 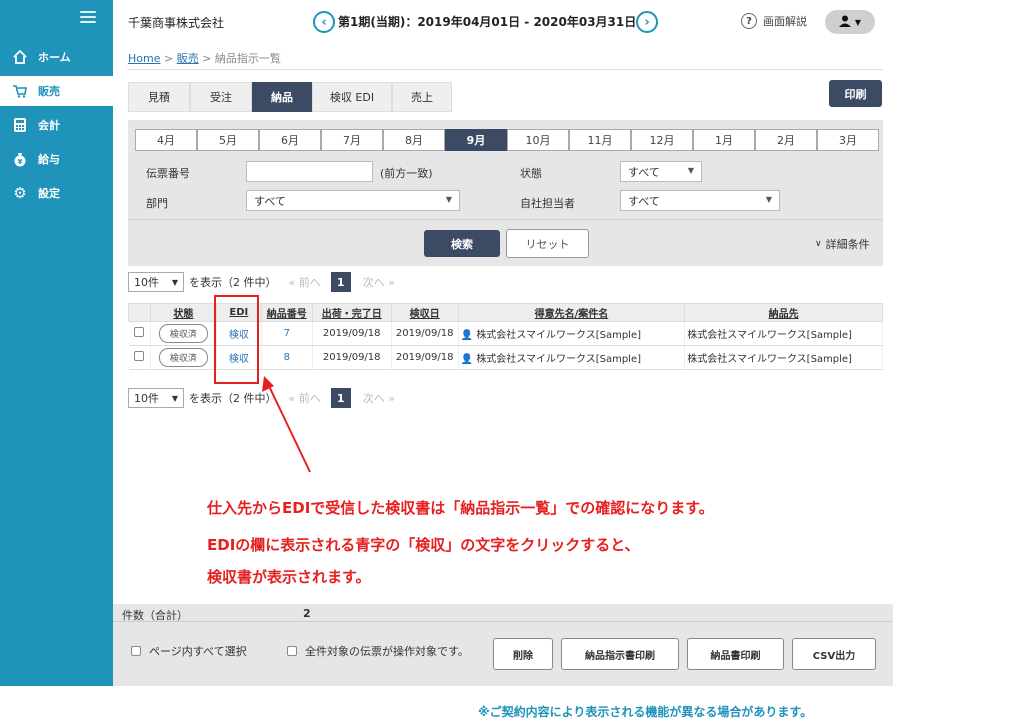 What do you see at coordinates (352, 97) in the screenshot?
I see `tab-inspection-edi: 検収 EDI` at bounding box center [352, 97].